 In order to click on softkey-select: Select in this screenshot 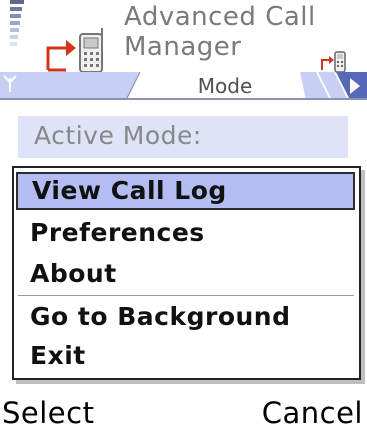, I will do `click(48, 413)`.